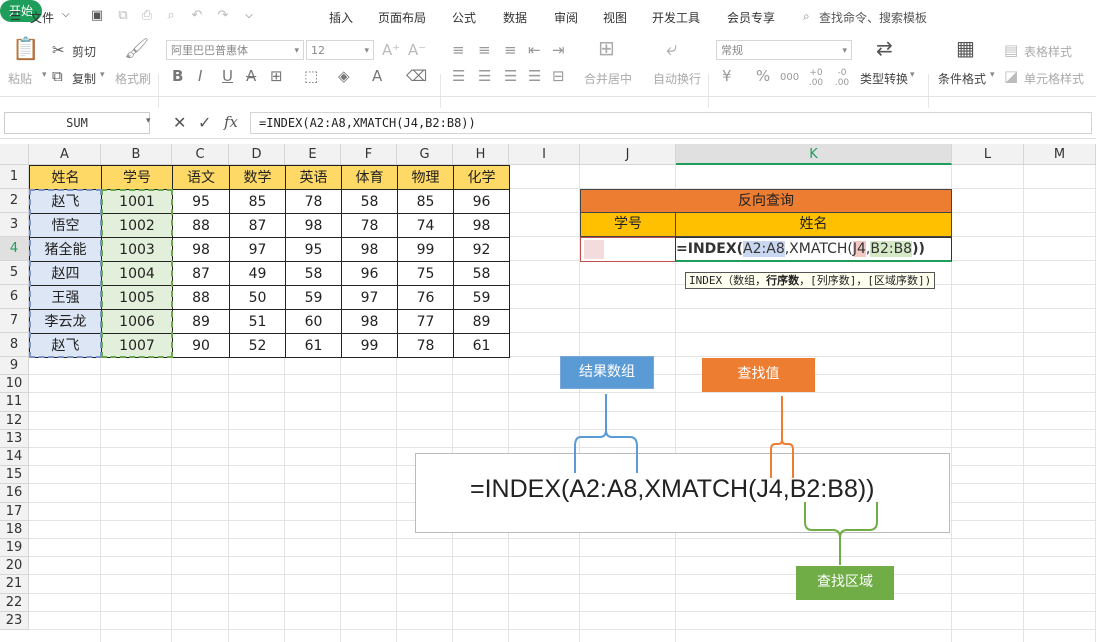 This screenshot has width=1096, height=642. I want to click on brace-lookup-value, so click(782, 437).